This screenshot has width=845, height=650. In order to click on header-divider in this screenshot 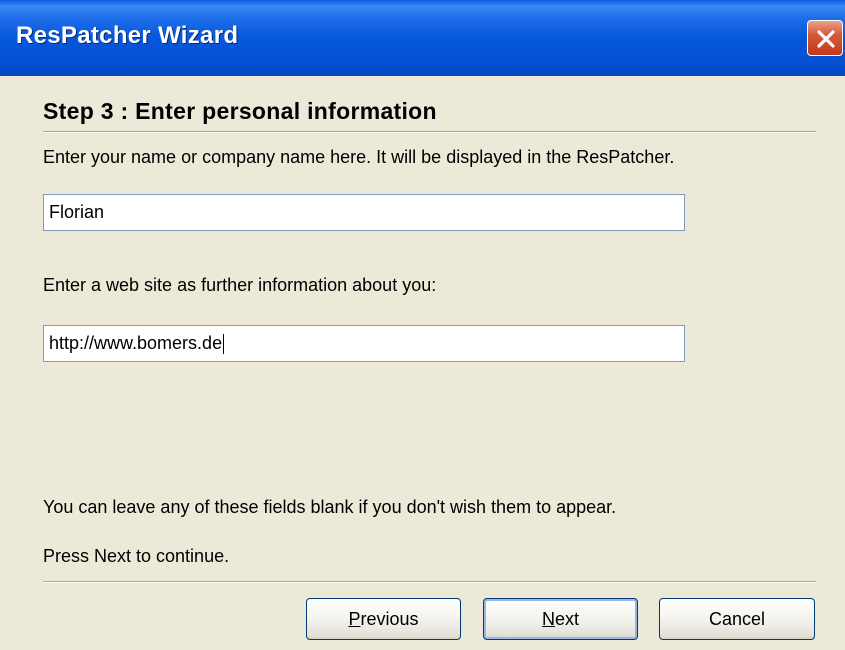, I will do `click(429, 132)`.